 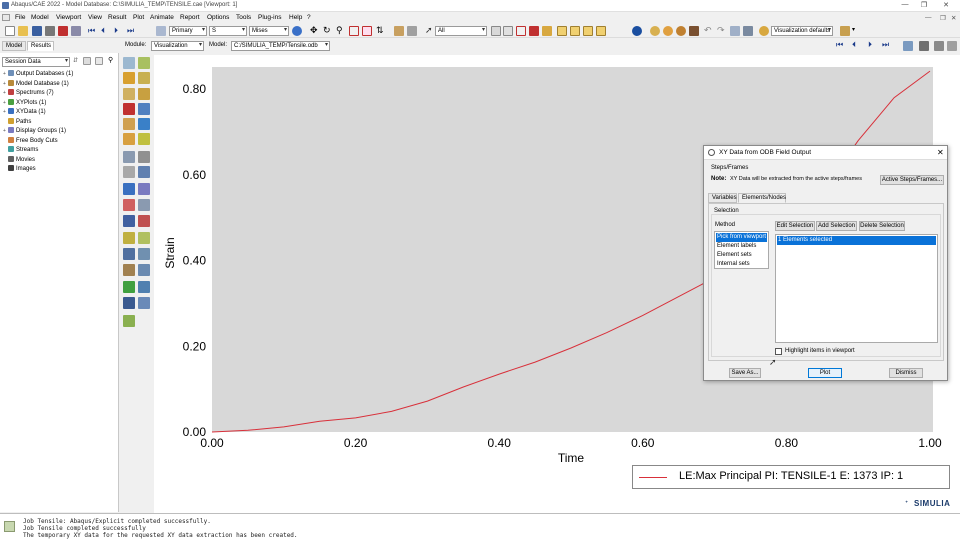 What do you see at coordinates (741, 237) in the screenshot?
I see `method-pick-from-viewport: Pick from viewport` at bounding box center [741, 237].